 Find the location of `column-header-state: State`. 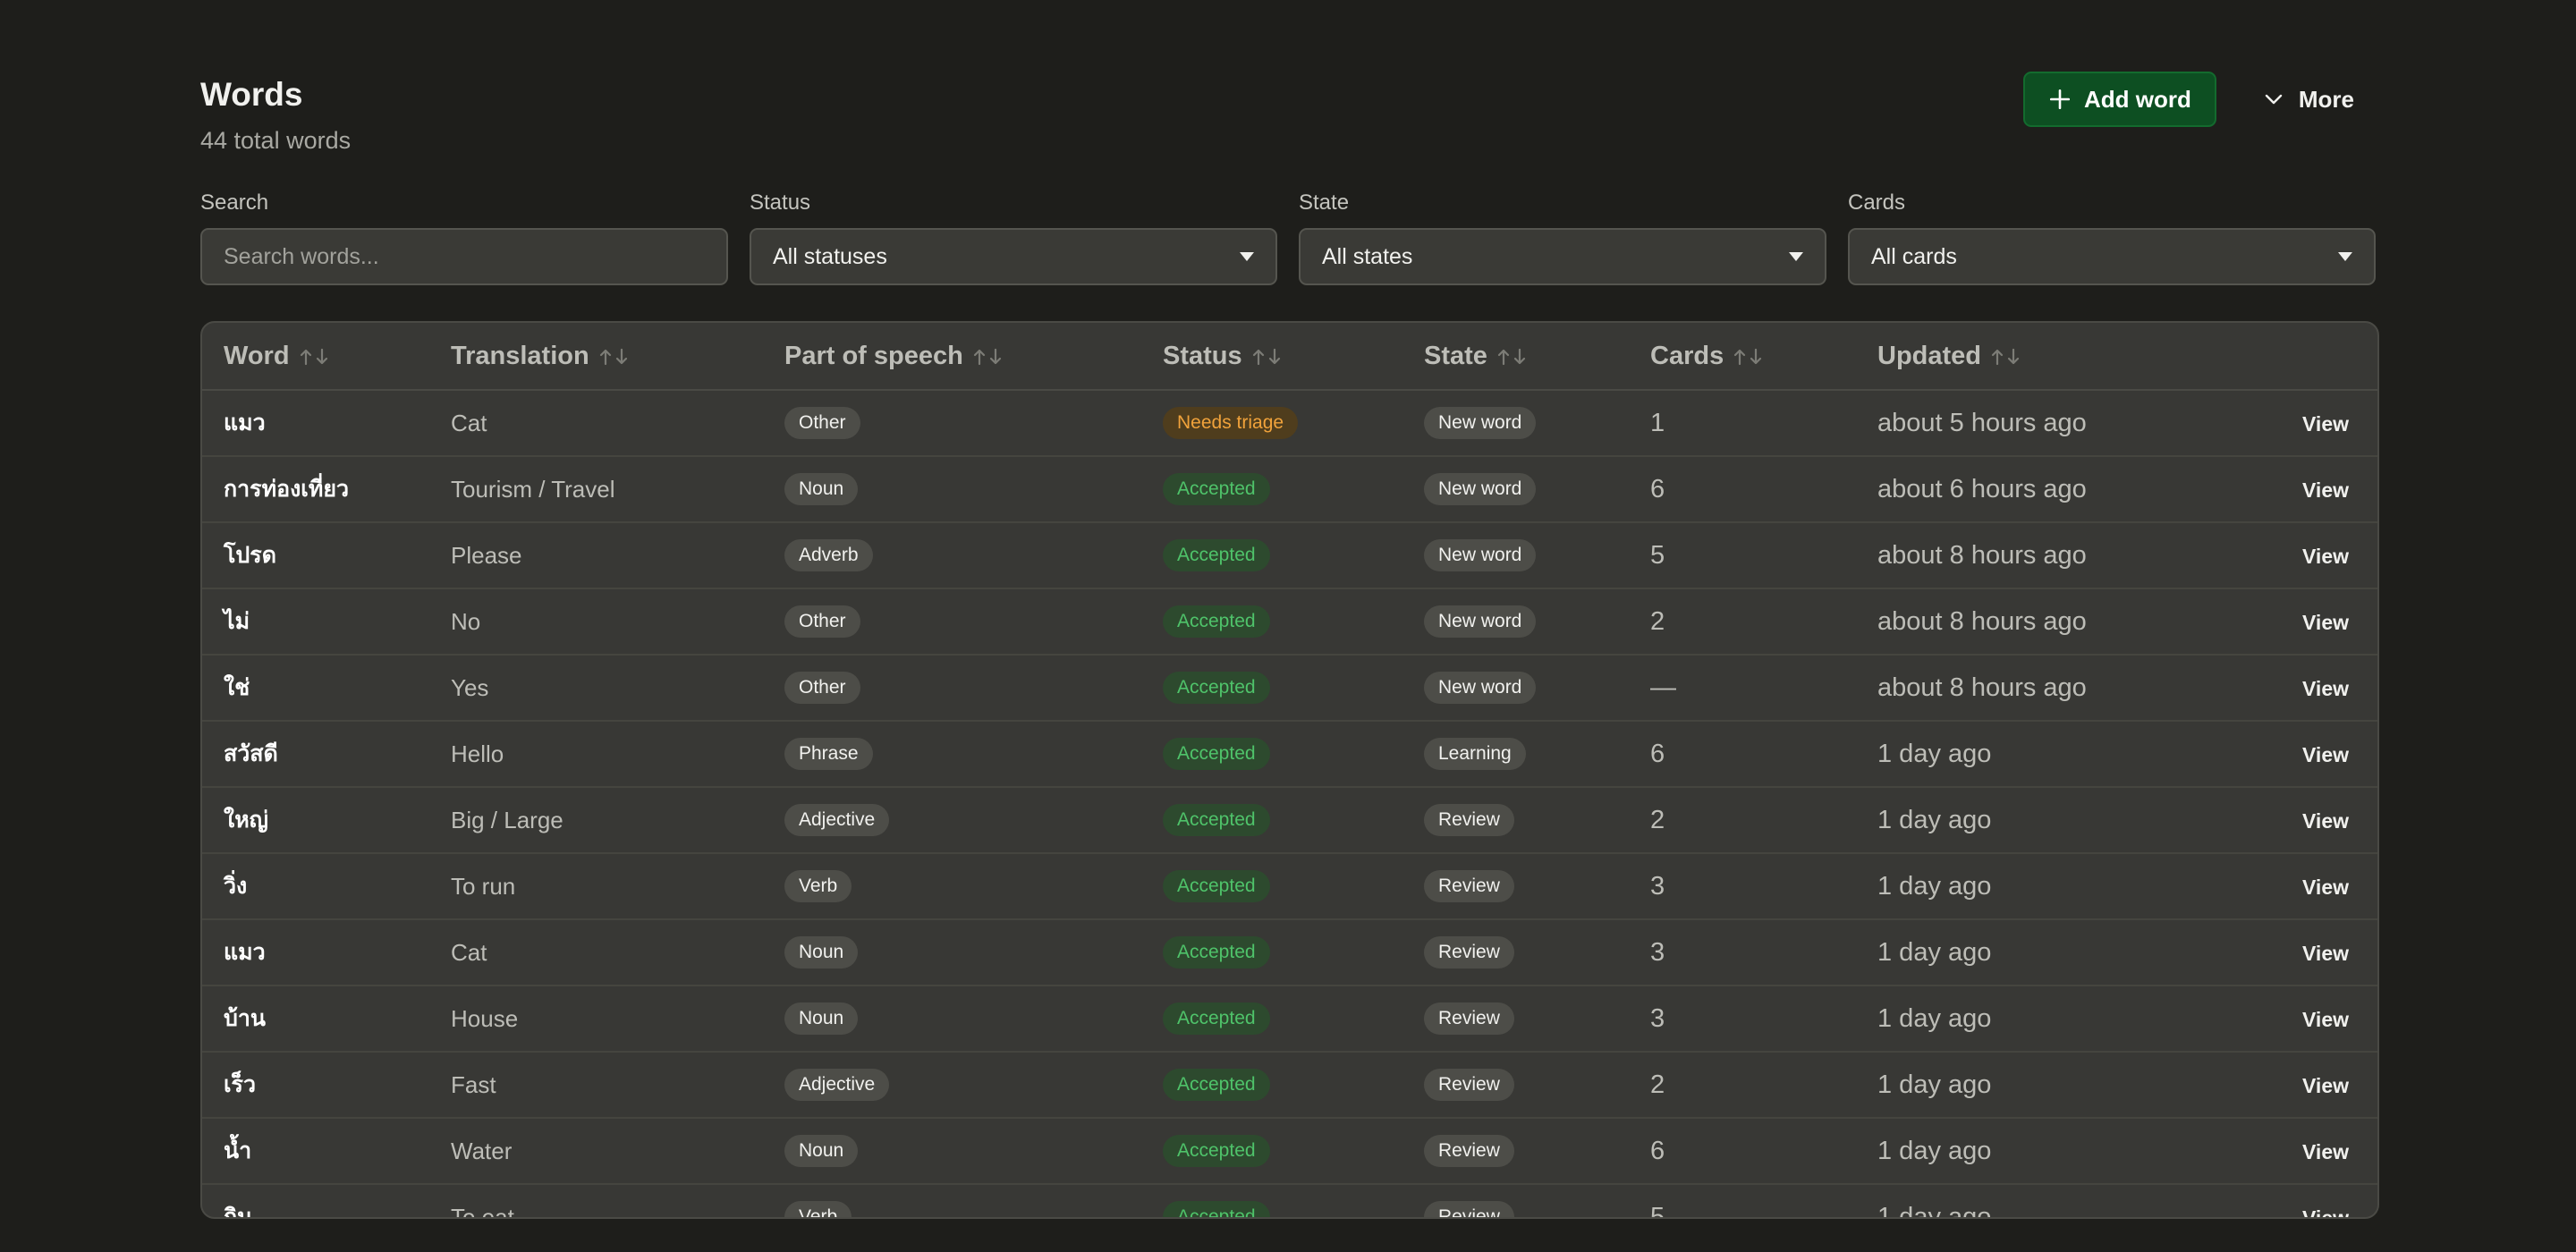

column-header-state: State is located at coordinates (1515, 357).